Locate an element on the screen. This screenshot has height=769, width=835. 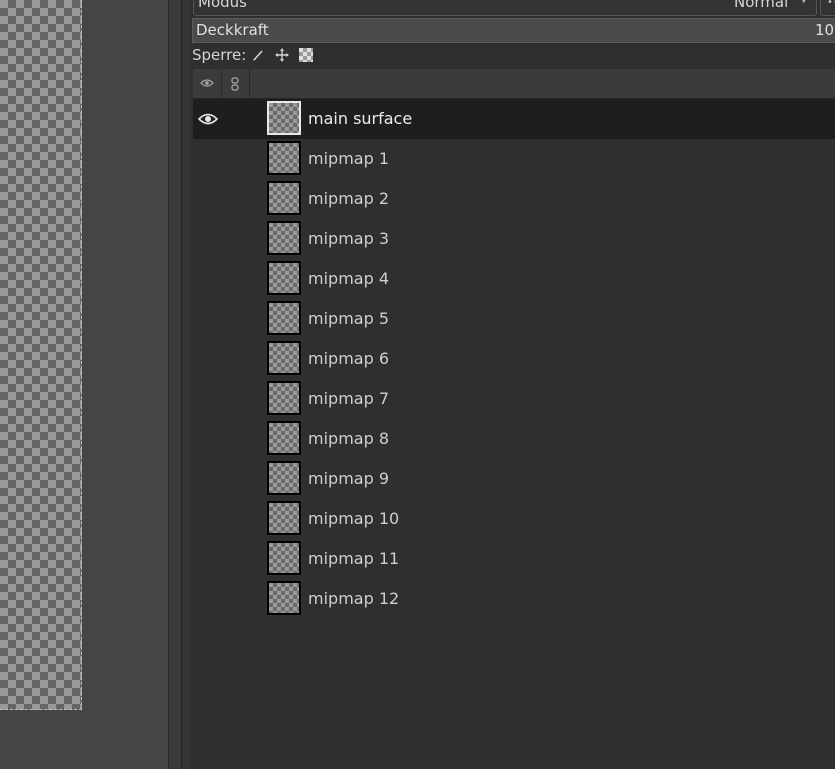
layer-name: mipmap 10 is located at coordinates (353, 518).